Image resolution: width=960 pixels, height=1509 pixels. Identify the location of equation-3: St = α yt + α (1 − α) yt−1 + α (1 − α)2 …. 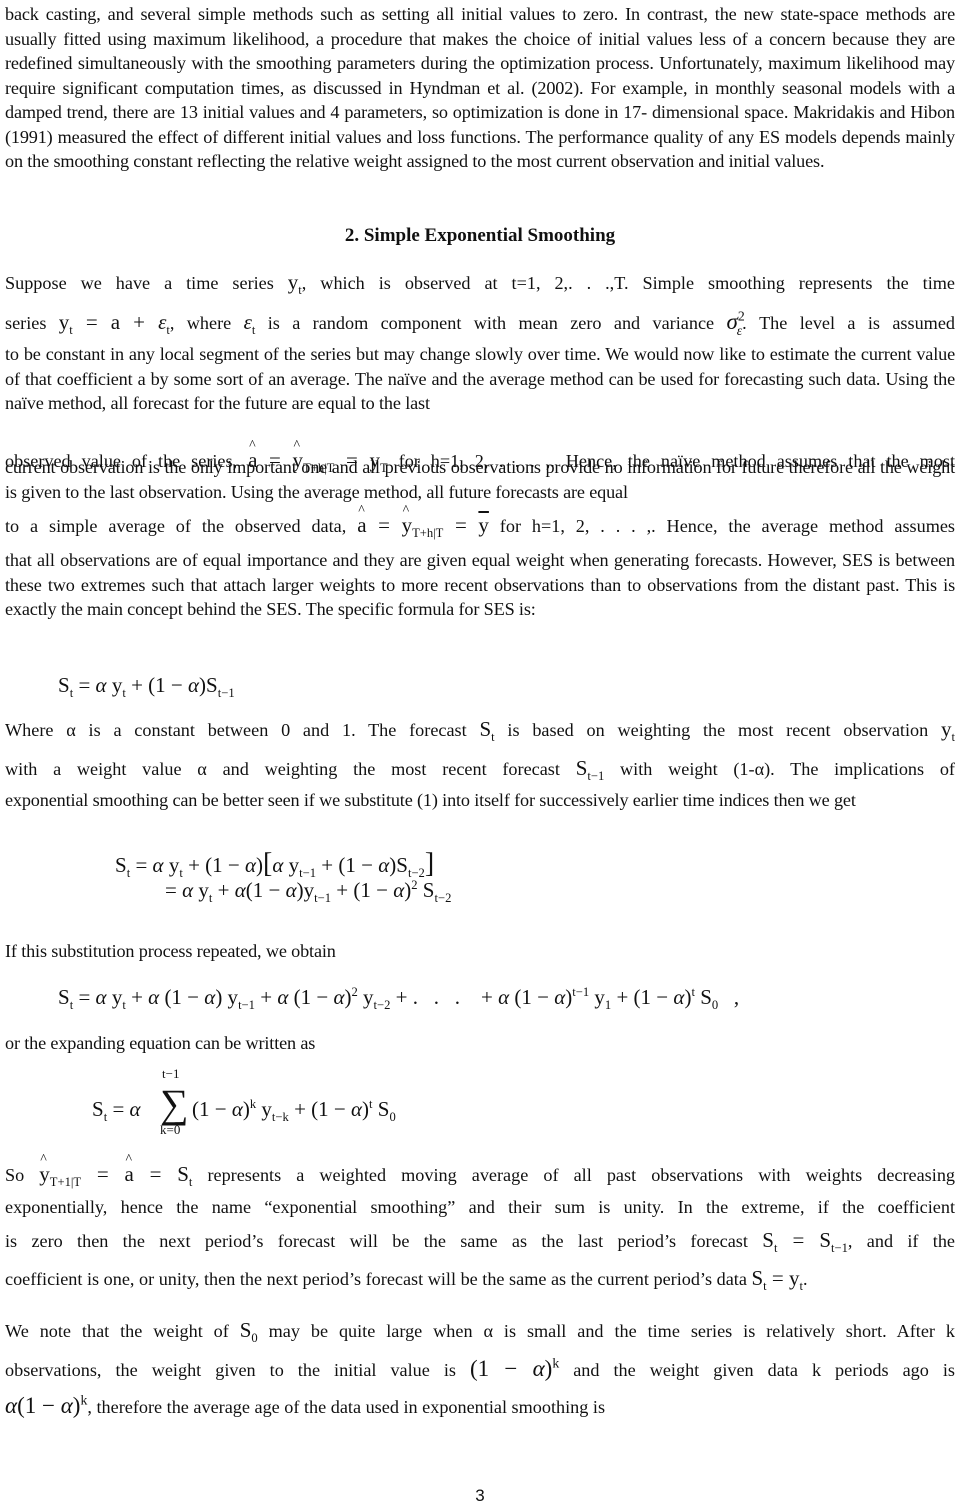
(399, 999).